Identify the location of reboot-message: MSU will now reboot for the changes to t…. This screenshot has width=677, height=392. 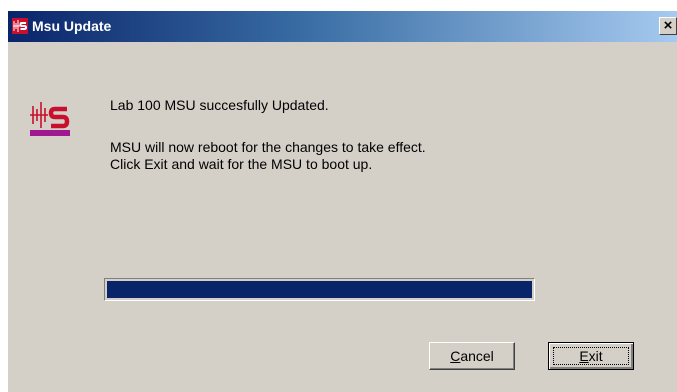
(268, 147).